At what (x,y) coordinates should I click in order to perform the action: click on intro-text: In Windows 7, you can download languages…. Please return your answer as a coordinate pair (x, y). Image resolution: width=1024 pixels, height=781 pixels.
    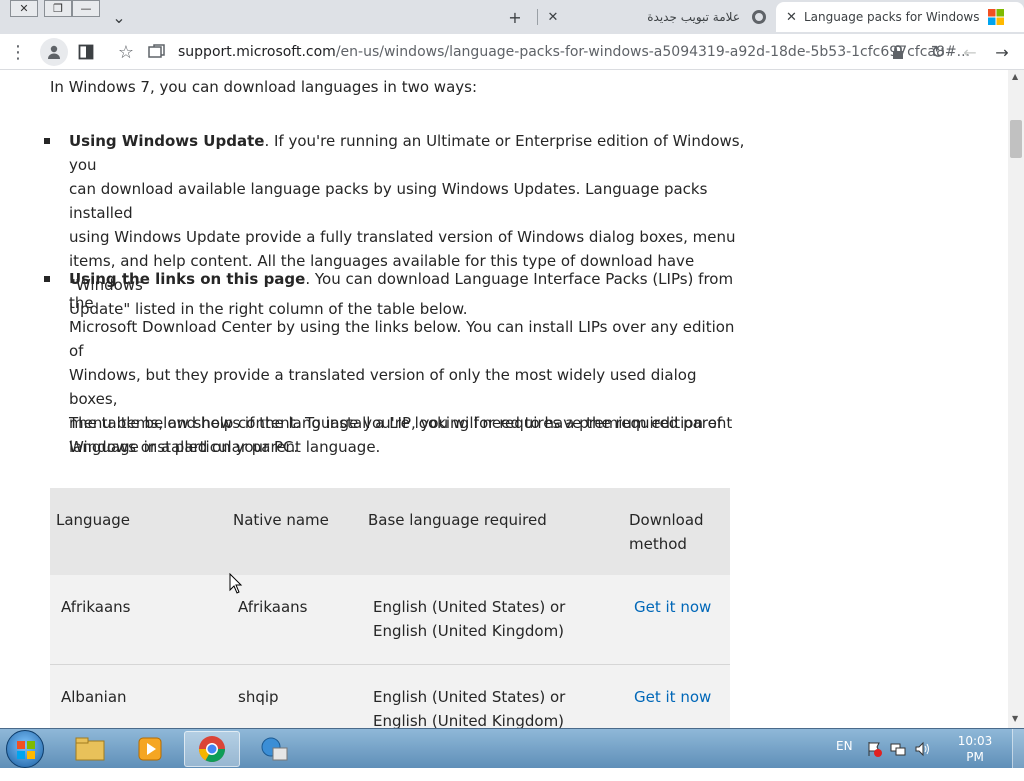
    Looking at the image, I should click on (264, 87).